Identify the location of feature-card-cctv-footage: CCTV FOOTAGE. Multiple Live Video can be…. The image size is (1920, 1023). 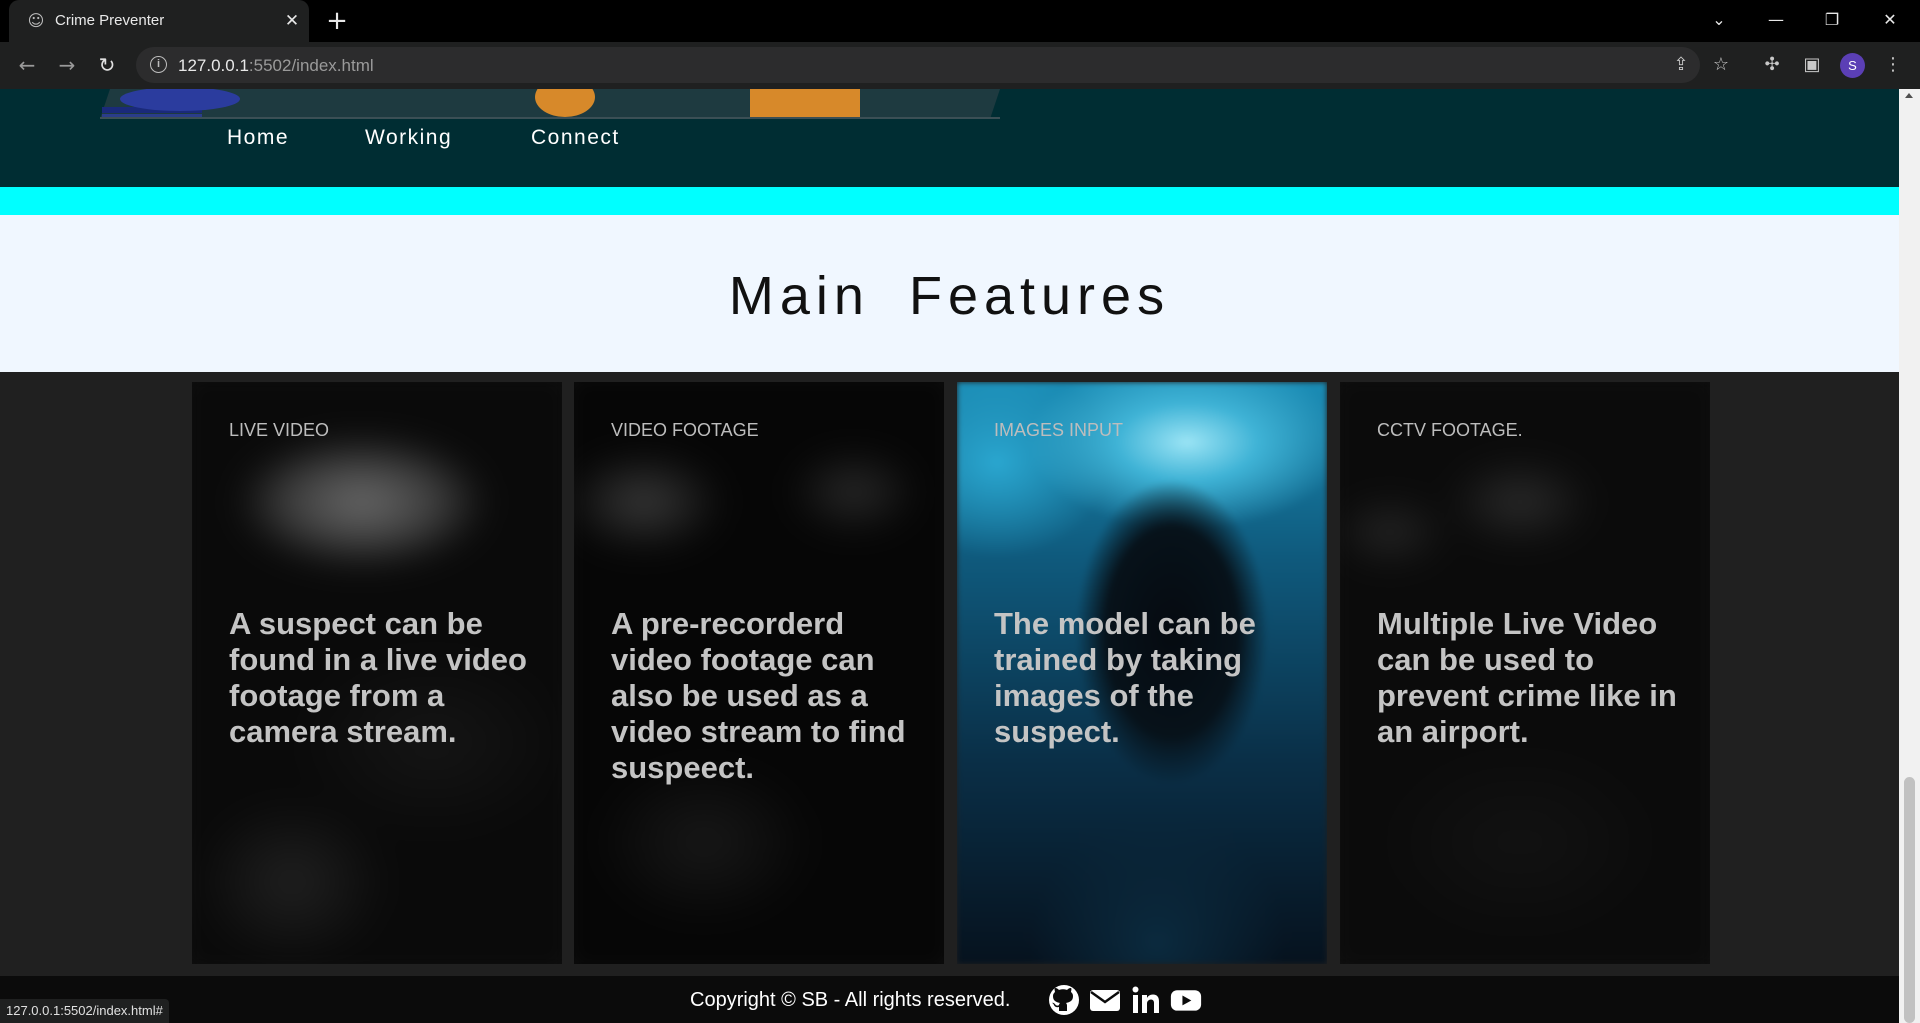
(1525, 673).